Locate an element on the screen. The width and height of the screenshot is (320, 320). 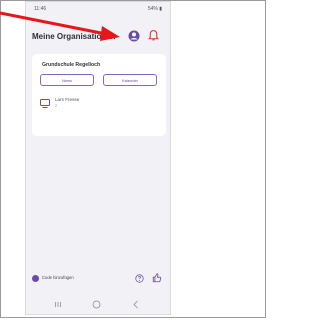
system-navigation-bar is located at coordinates (98, 304).